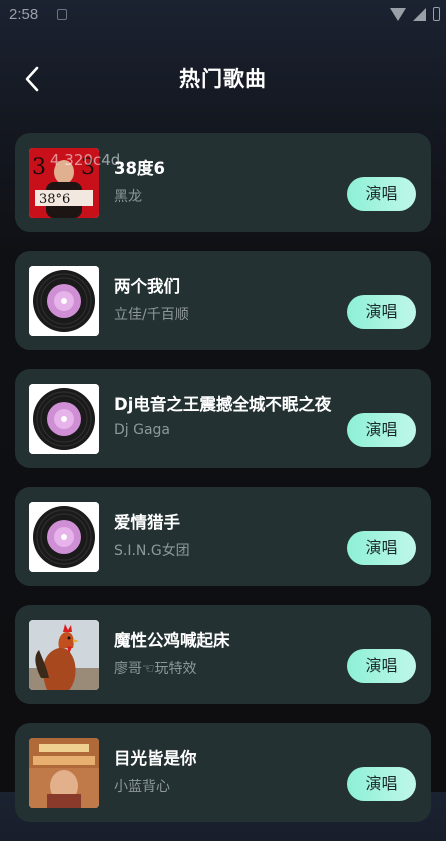  I want to click on song-card: 目光皆是你 小蓝背心 演唱, so click(223, 772).